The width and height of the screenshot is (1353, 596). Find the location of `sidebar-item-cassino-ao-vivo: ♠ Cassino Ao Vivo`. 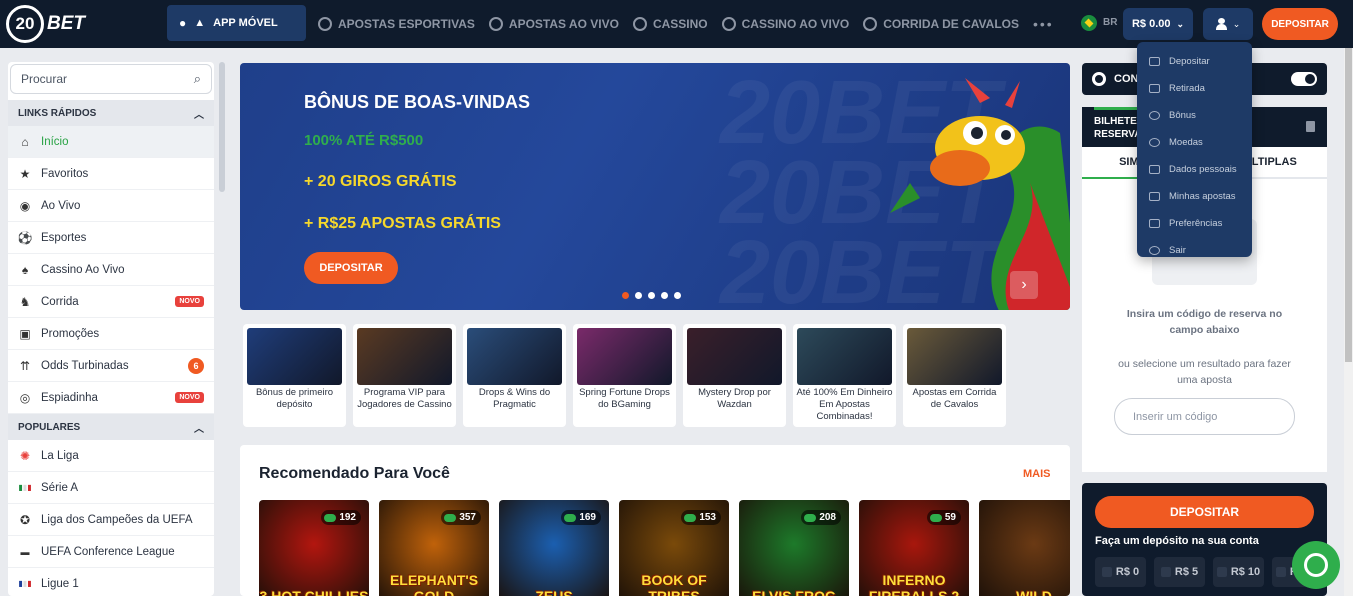

sidebar-item-cassino-ao-vivo: ♠ Cassino Ao Vivo is located at coordinates (111, 270).